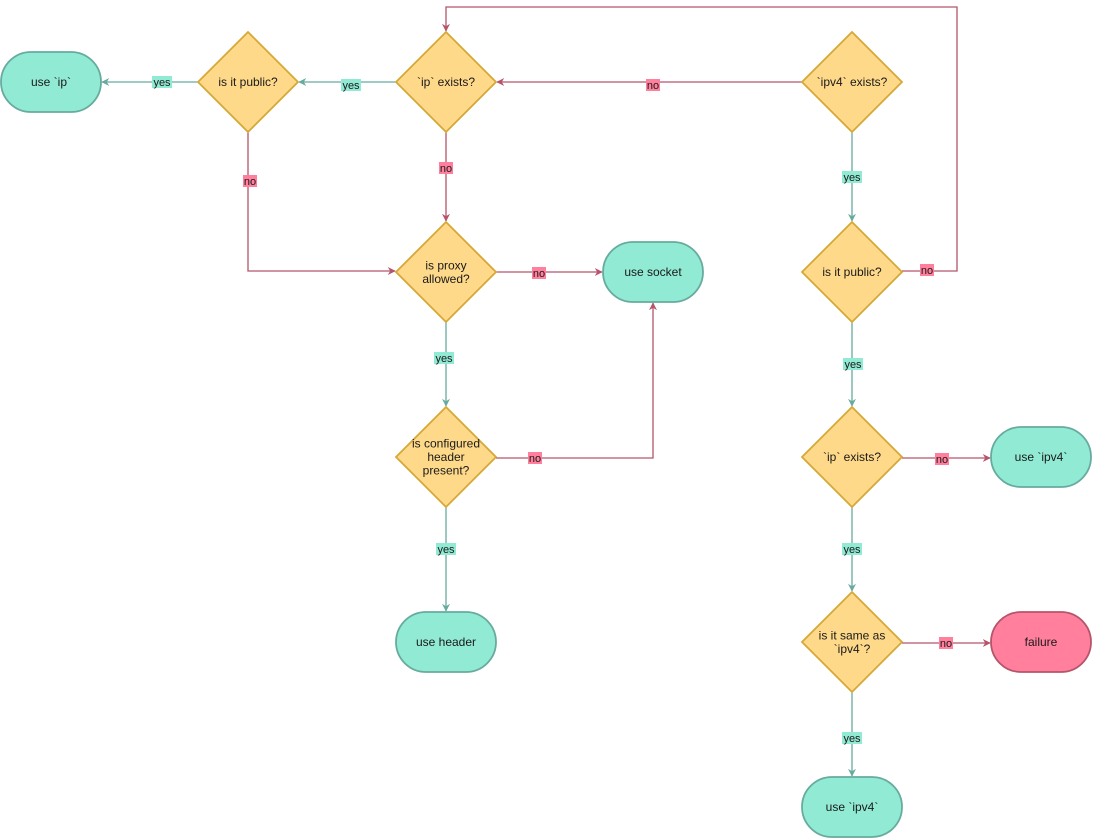 Image resolution: width=1093 pixels, height=839 pixels. I want to click on node-label: is configured, so click(446, 444).